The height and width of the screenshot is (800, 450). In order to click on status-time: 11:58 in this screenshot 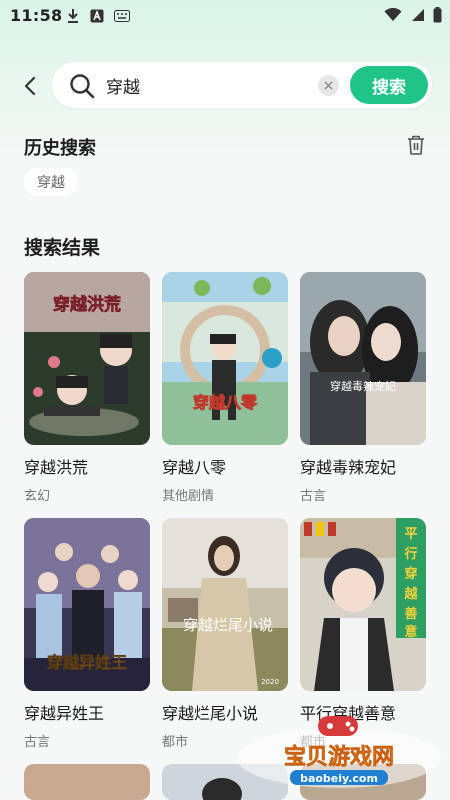, I will do `click(36, 15)`.